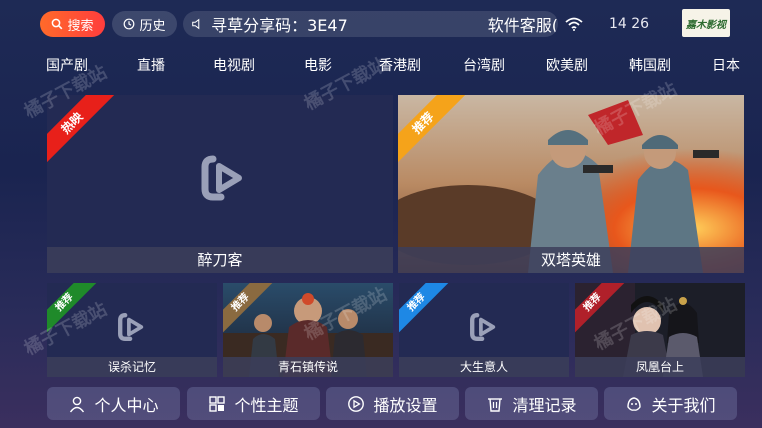 This screenshot has height=428, width=762. What do you see at coordinates (132, 367) in the screenshot?
I see `card-title: 误杀记忆` at bounding box center [132, 367].